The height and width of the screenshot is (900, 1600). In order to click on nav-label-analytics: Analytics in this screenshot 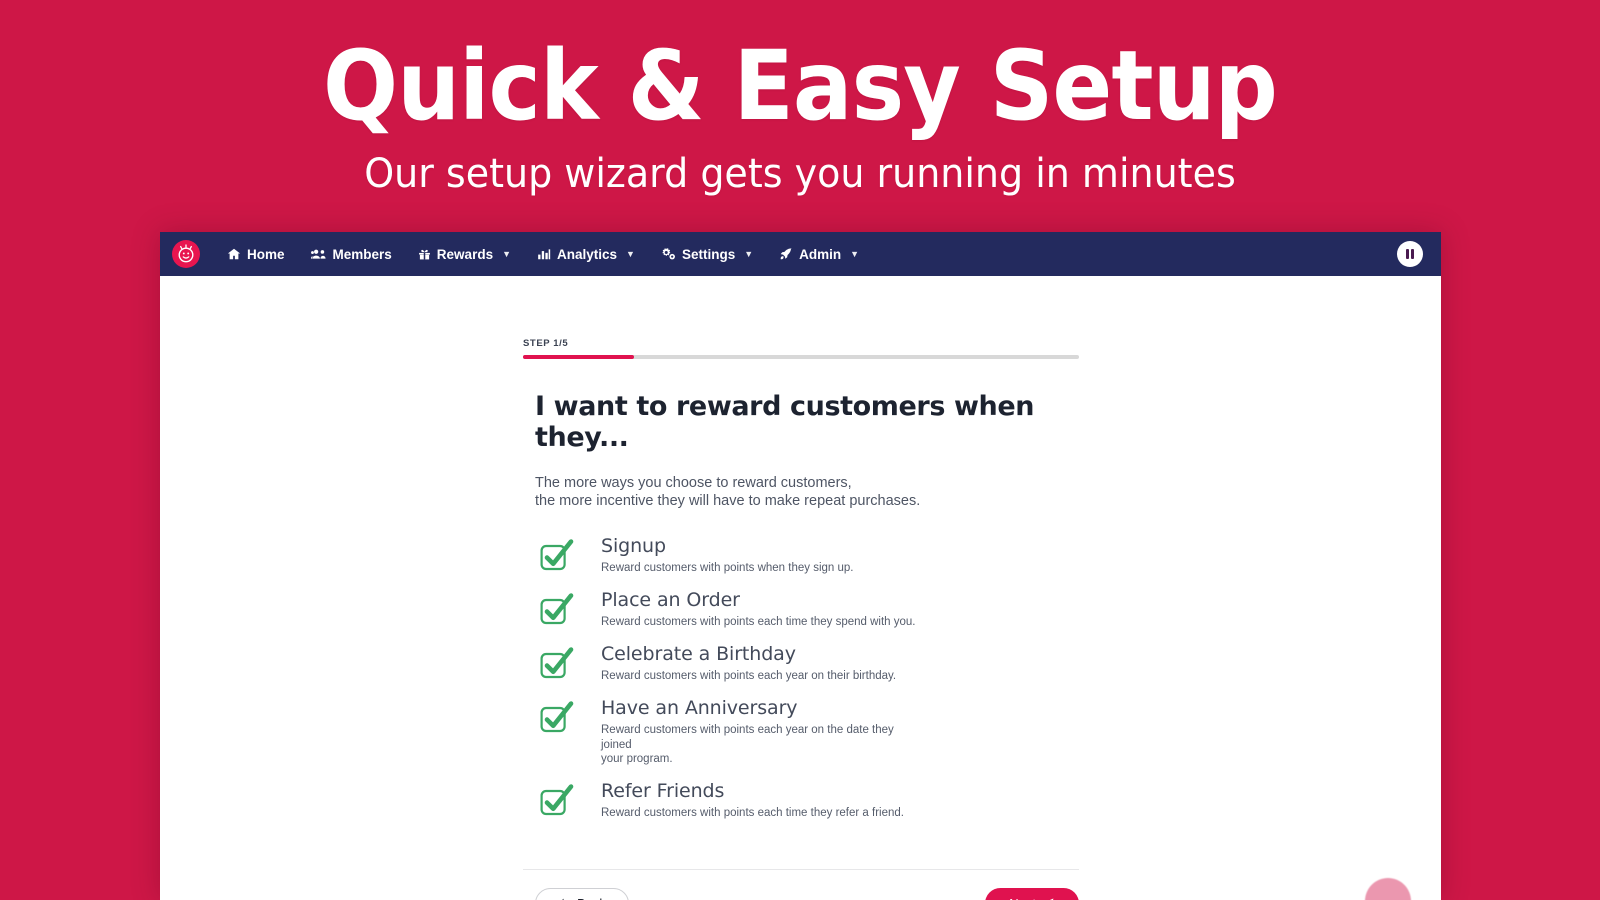, I will do `click(587, 254)`.